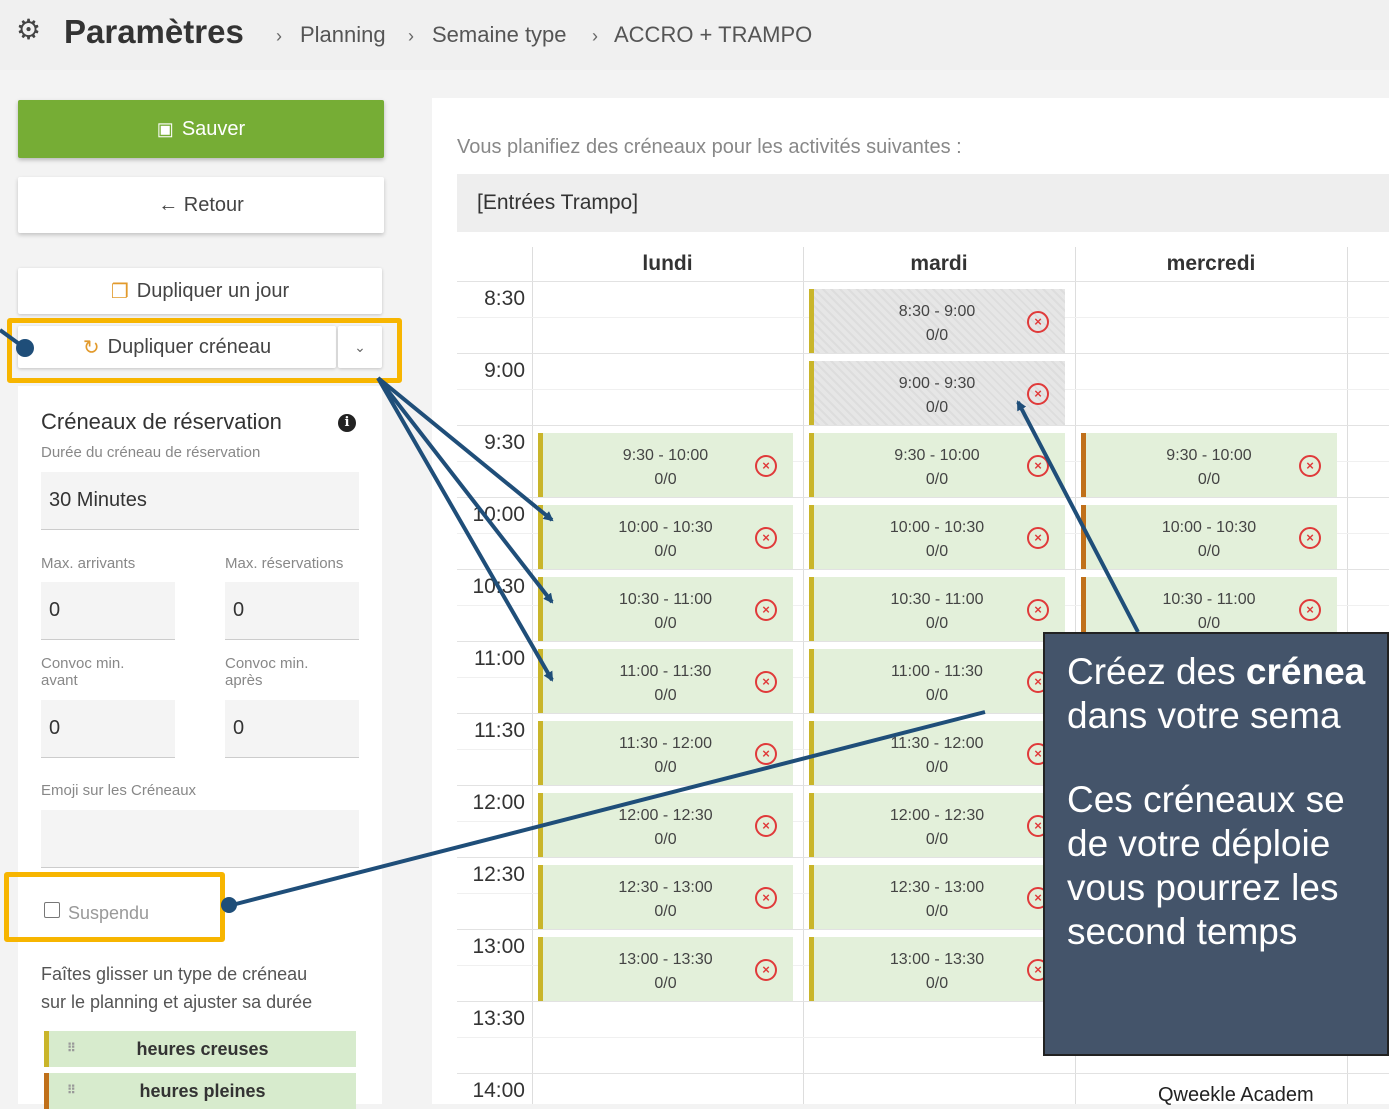  What do you see at coordinates (119, 291) in the screenshot?
I see `copy-icon: ❐` at bounding box center [119, 291].